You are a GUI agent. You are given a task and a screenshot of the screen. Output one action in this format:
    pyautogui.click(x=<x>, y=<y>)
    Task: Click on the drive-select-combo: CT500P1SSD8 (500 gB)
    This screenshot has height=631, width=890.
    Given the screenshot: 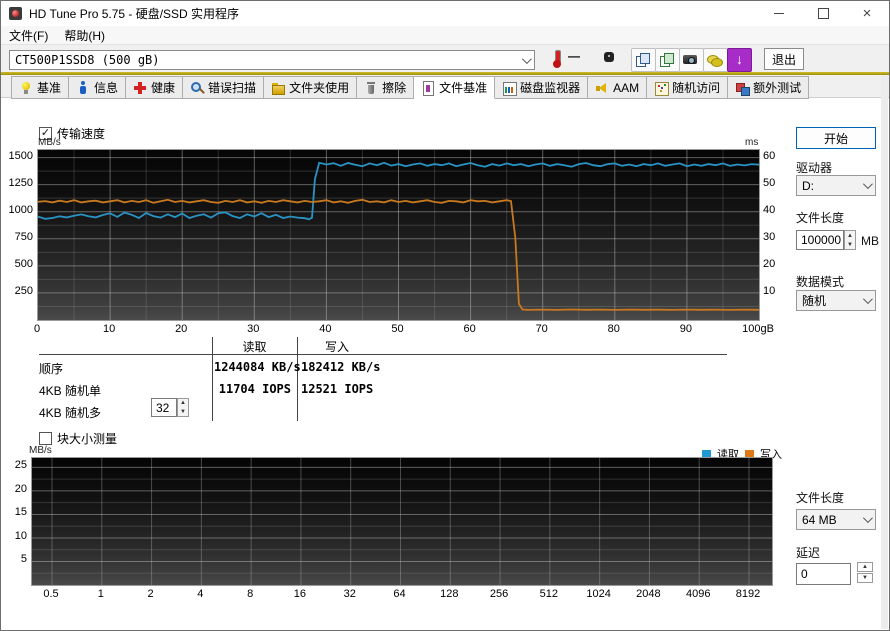 What is the action you would take?
    pyautogui.click(x=272, y=60)
    